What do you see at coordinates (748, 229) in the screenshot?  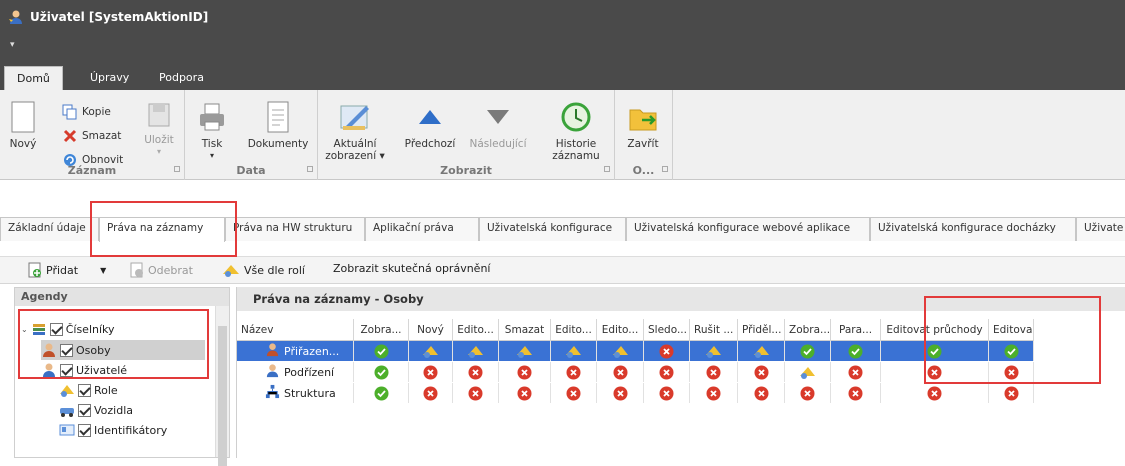 I see `tab-web-app-config: Uživatelská konfigurace webové aplikace` at bounding box center [748, 229].